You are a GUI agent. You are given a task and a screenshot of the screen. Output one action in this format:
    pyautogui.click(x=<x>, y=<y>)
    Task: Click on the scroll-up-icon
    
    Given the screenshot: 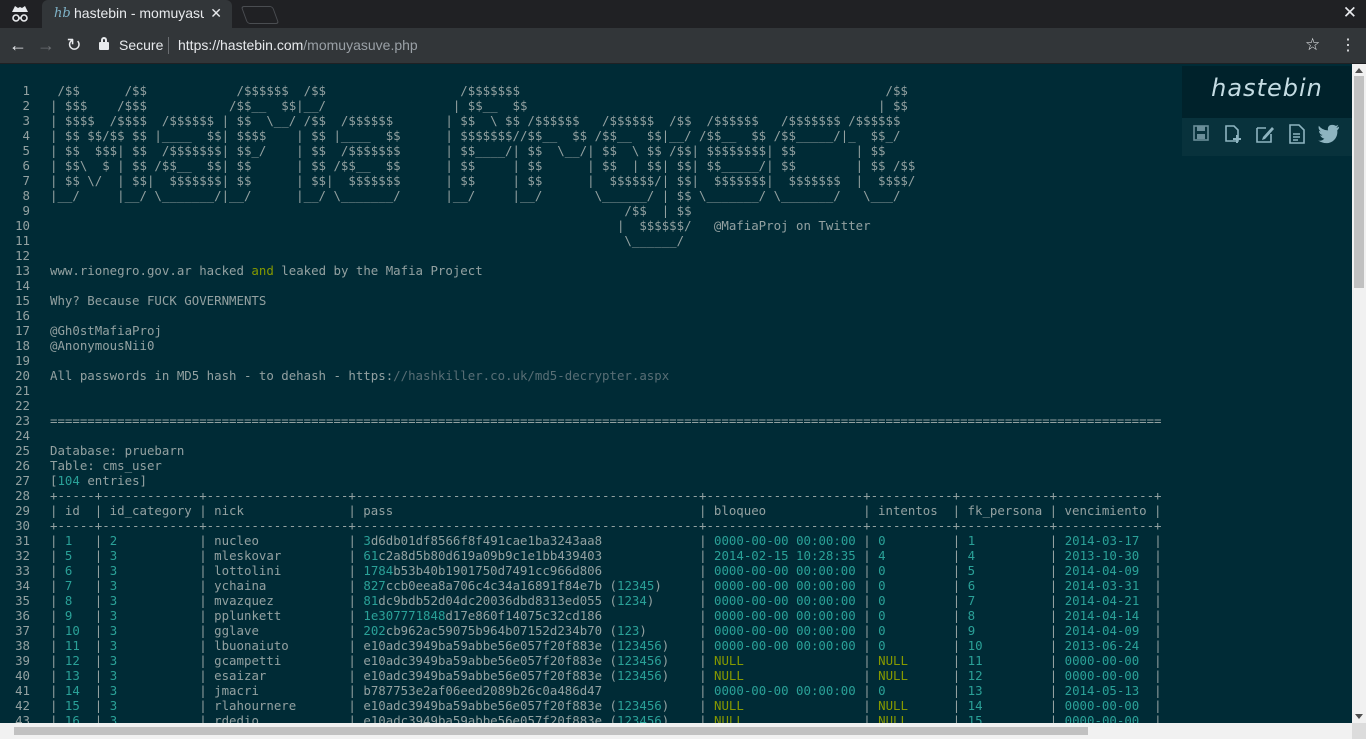 What is the action you would take?
    pyautogui.click(x=1359, y=70)
    